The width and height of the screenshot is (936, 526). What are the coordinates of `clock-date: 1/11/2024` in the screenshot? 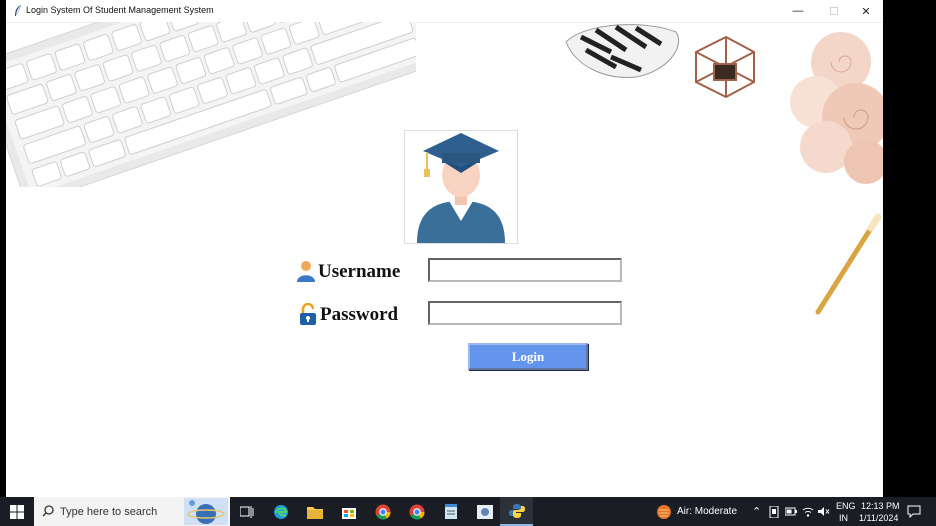 It's located at (878, 518).